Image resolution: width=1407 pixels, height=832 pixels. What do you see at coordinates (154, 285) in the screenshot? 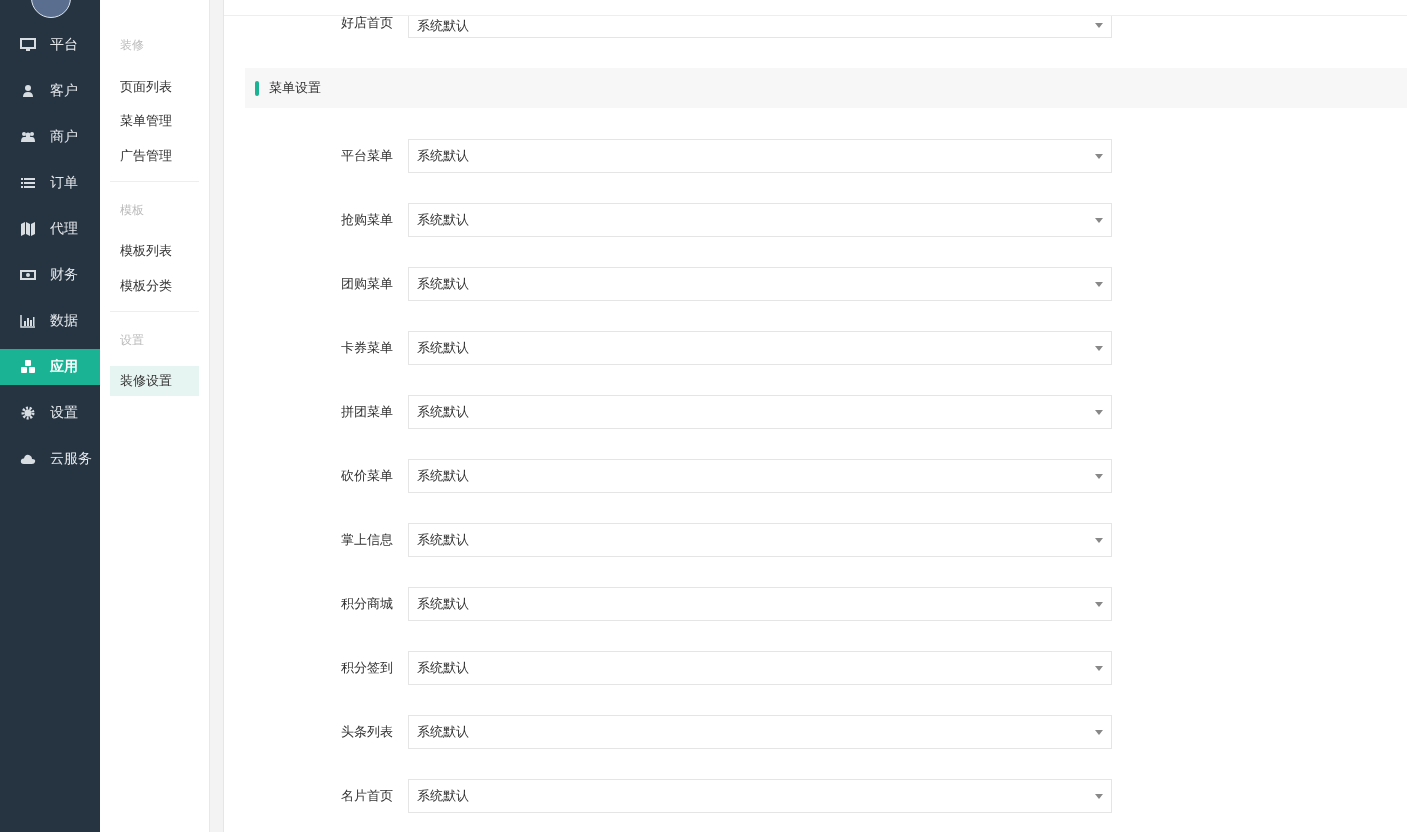
I see `submenu-item: 模板分类` at bounding box center [154, 285].